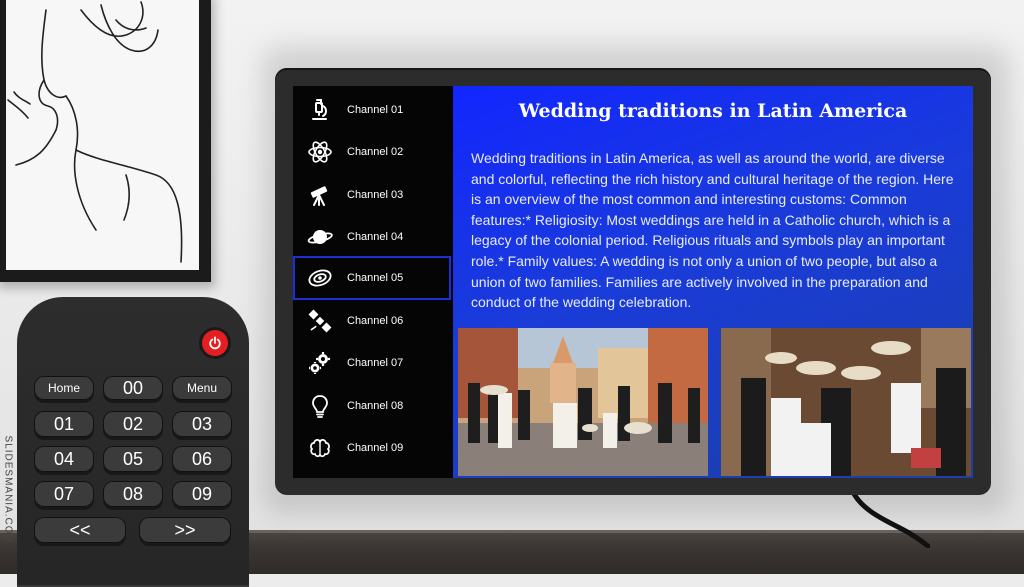 Image resolution: width=1024 pixels, height=587 pixels. I want to click on channel-09-button: 09, so click(202, 494).